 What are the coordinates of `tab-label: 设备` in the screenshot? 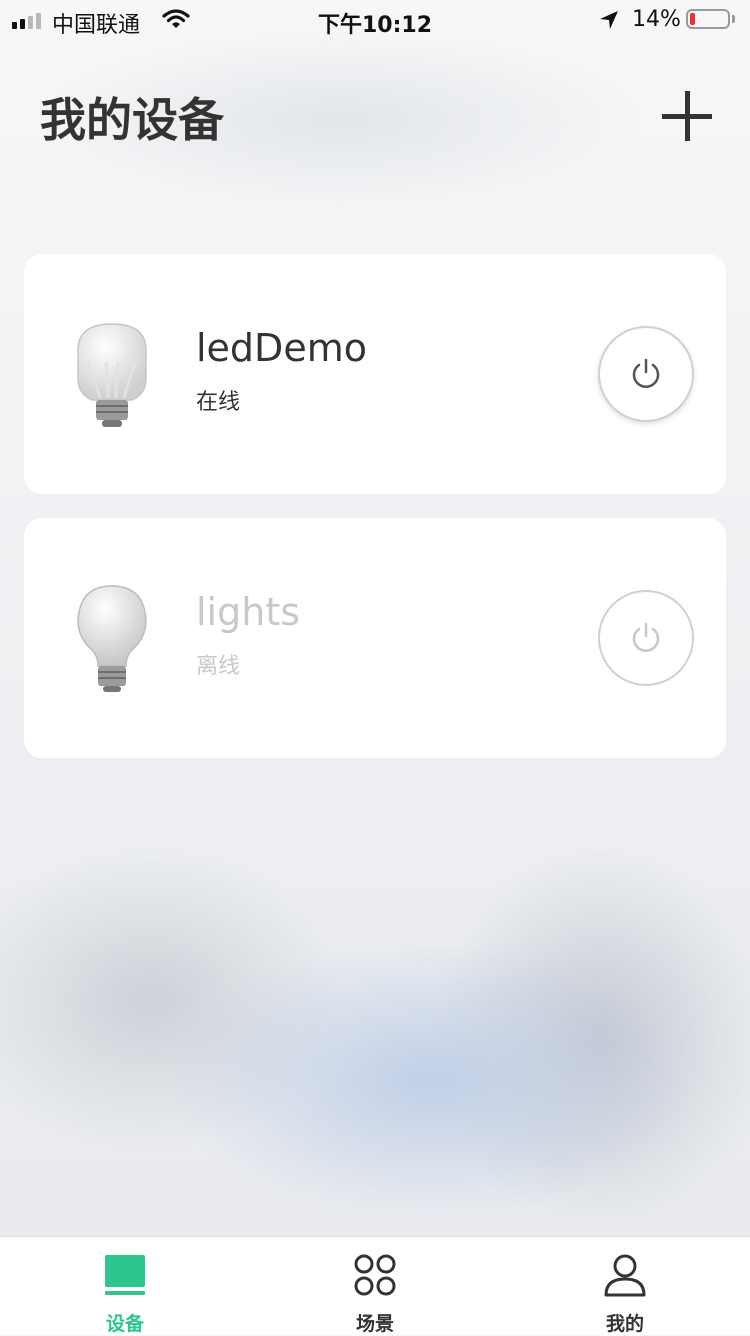 It's located at (124, 1324).